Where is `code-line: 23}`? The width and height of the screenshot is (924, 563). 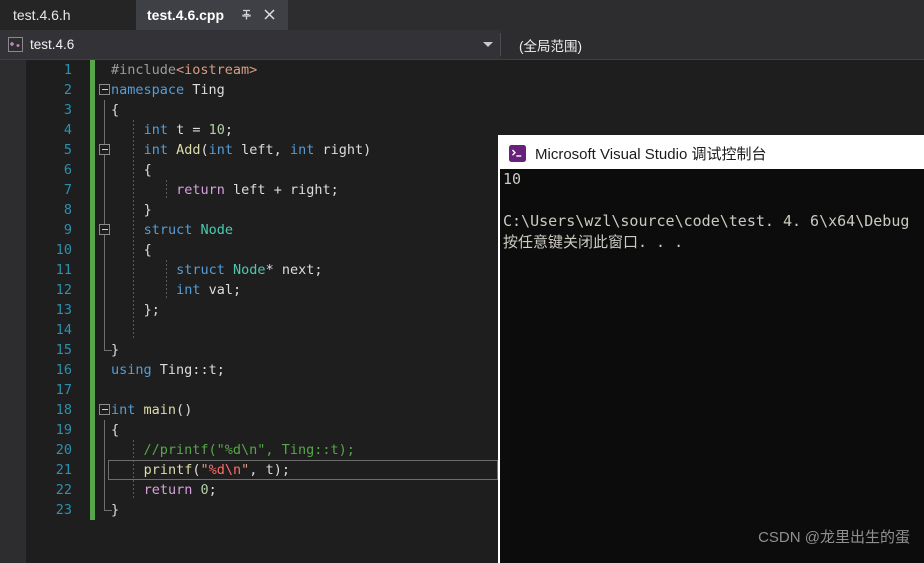 code-line: 23} is located at coordinates (262, 510).